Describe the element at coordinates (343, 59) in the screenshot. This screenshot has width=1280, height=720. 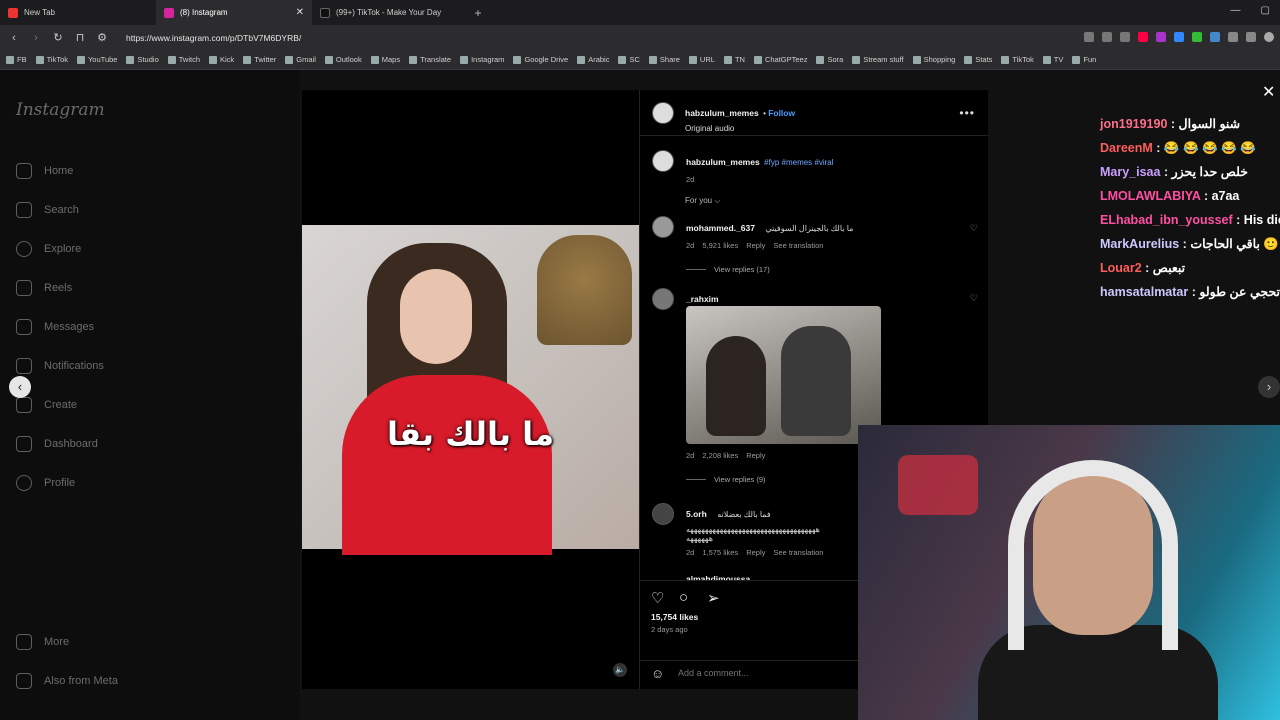
I see `bookmark-8: Outlook` at that location.